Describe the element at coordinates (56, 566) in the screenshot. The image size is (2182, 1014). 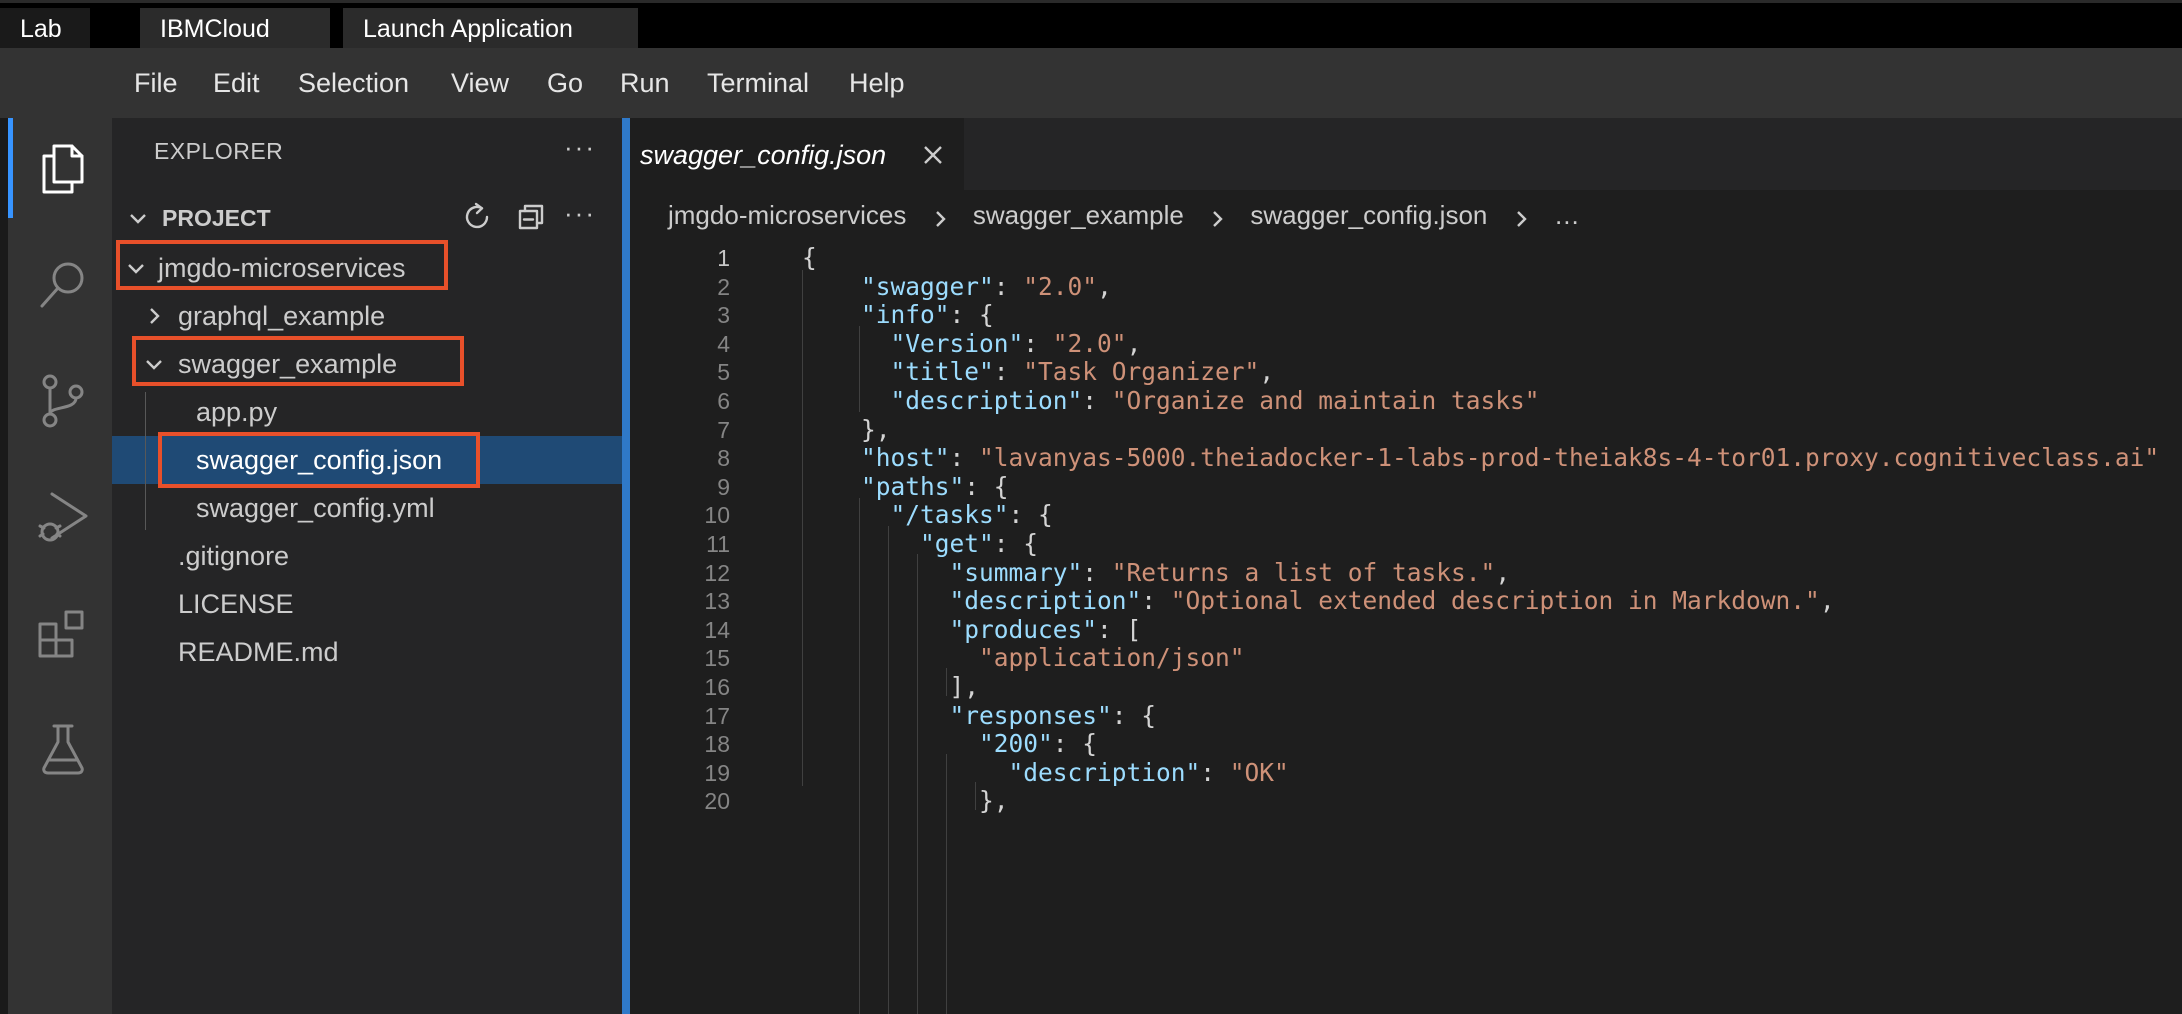
I see `activity-bar` at that location.